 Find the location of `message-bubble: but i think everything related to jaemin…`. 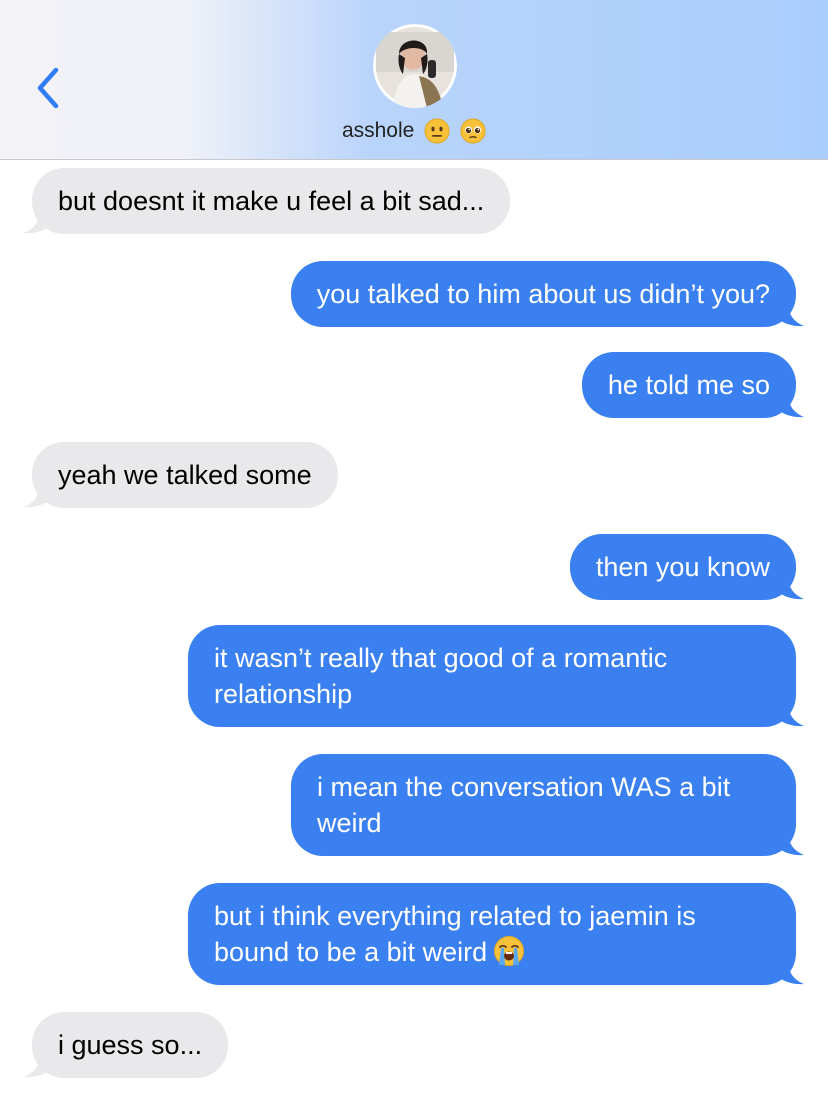

message-bubble: but i think everything related to jaemin… is located at coordinates (492, 934).